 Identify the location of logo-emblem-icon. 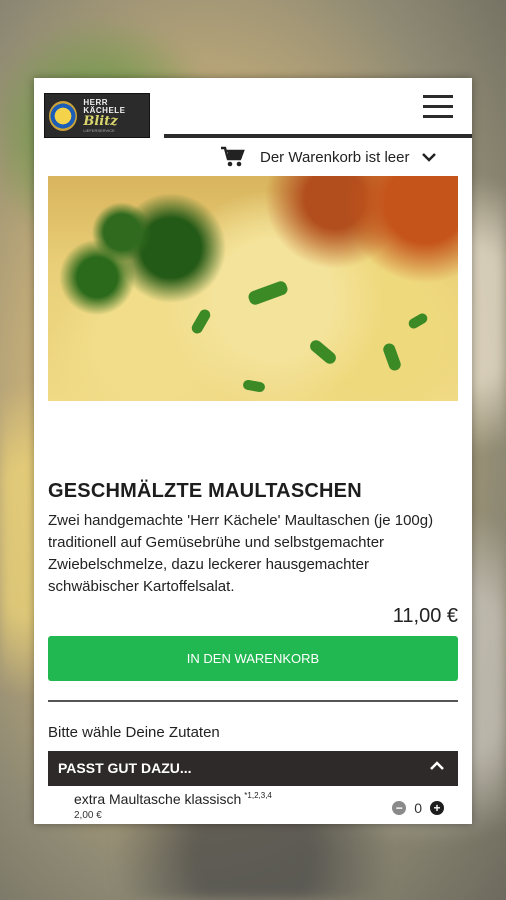
(63, 115).